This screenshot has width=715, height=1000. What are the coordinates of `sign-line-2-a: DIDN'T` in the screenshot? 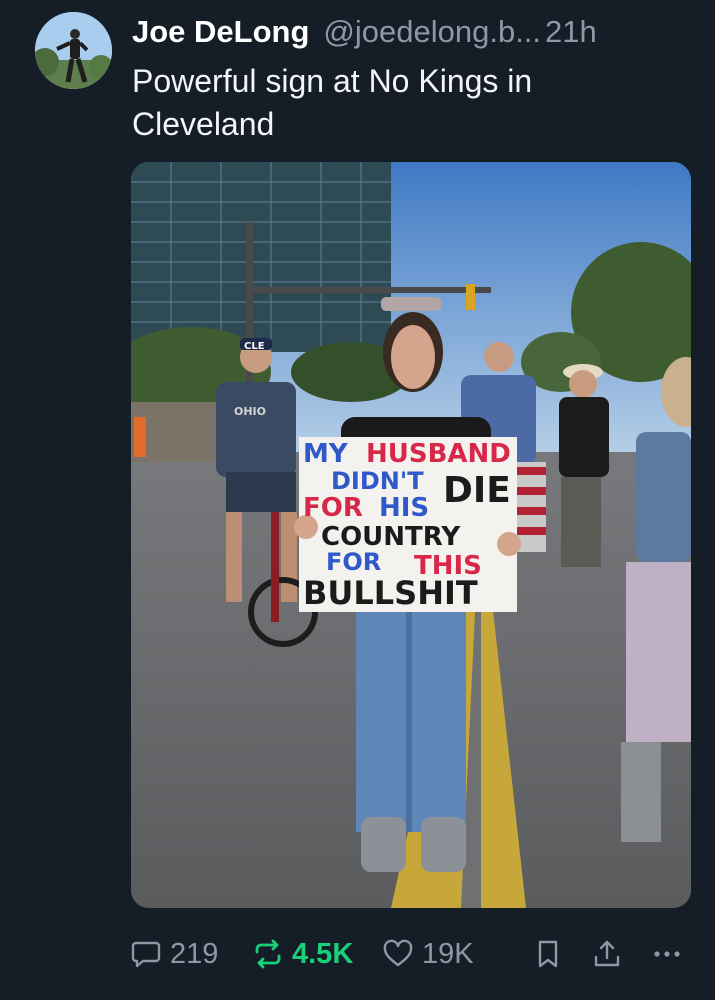 It's located at (377, 481).